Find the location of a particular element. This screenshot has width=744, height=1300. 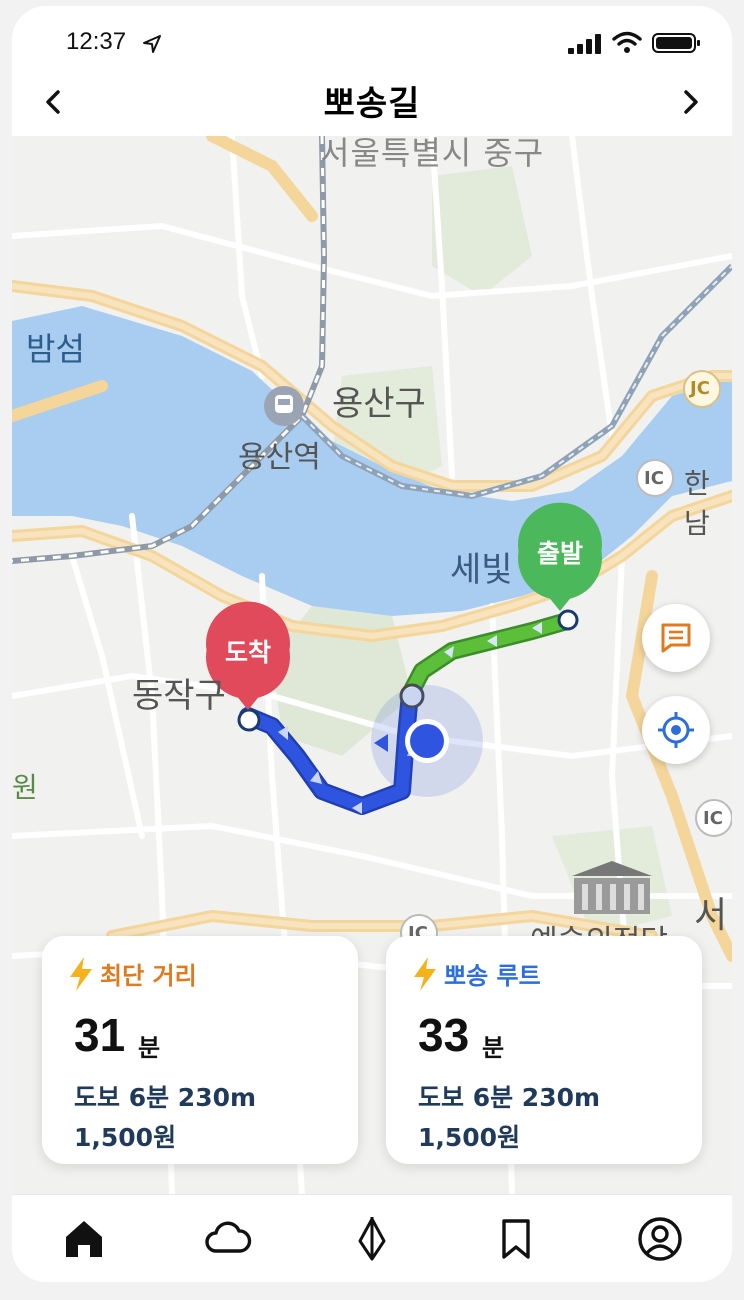

map-label-hannam: 한남 is located at coordinates (697, 503).